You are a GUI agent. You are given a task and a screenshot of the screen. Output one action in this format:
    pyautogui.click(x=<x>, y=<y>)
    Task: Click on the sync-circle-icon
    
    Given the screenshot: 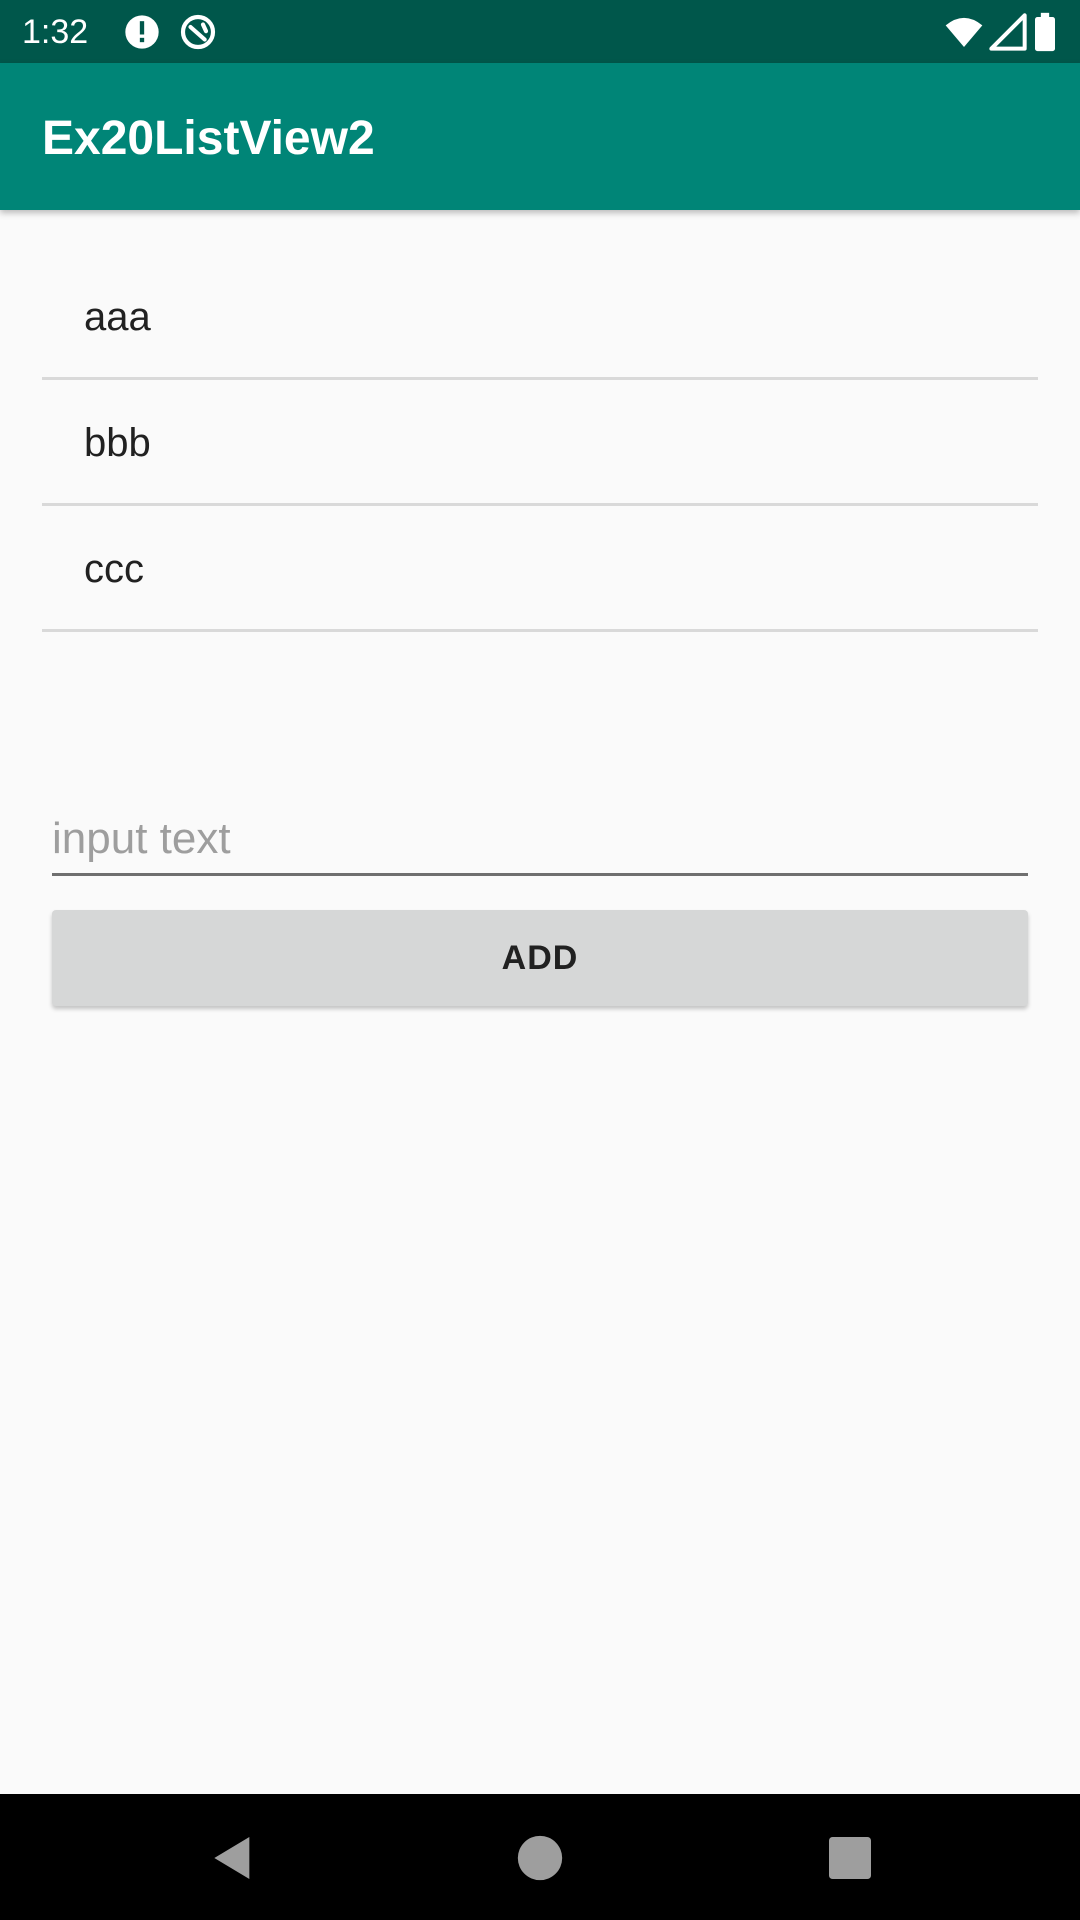 What is the action you would take?
    pyautogui.click(x=198, y=32)
    